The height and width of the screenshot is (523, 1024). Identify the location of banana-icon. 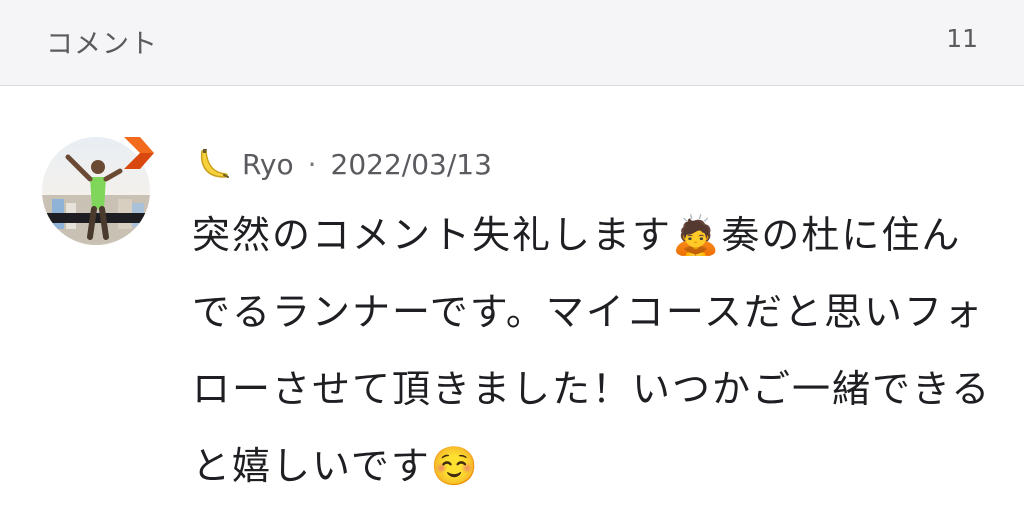
(214, 163).